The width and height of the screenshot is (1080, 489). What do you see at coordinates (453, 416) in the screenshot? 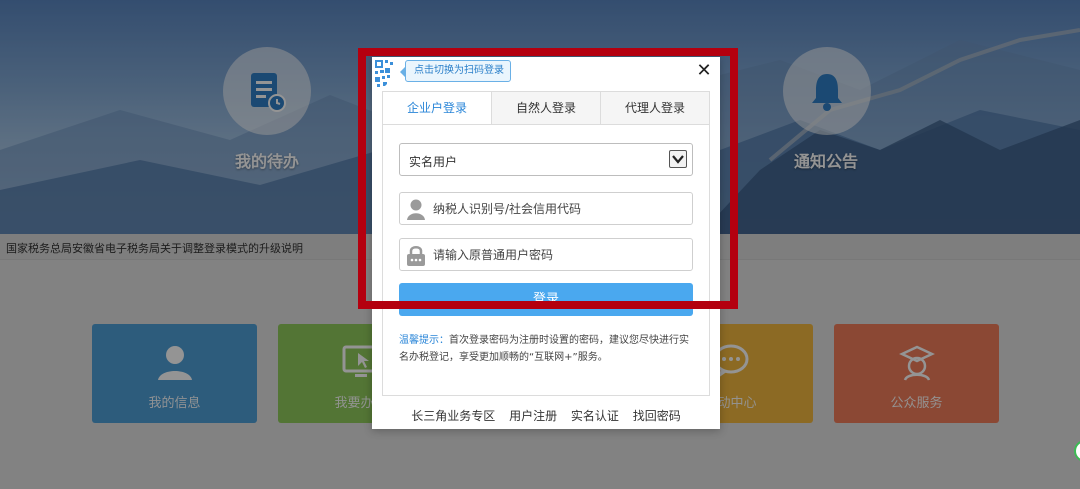
I see `yangtze-delta-link: 长三角业务专区` at bounding box center [453, 416].